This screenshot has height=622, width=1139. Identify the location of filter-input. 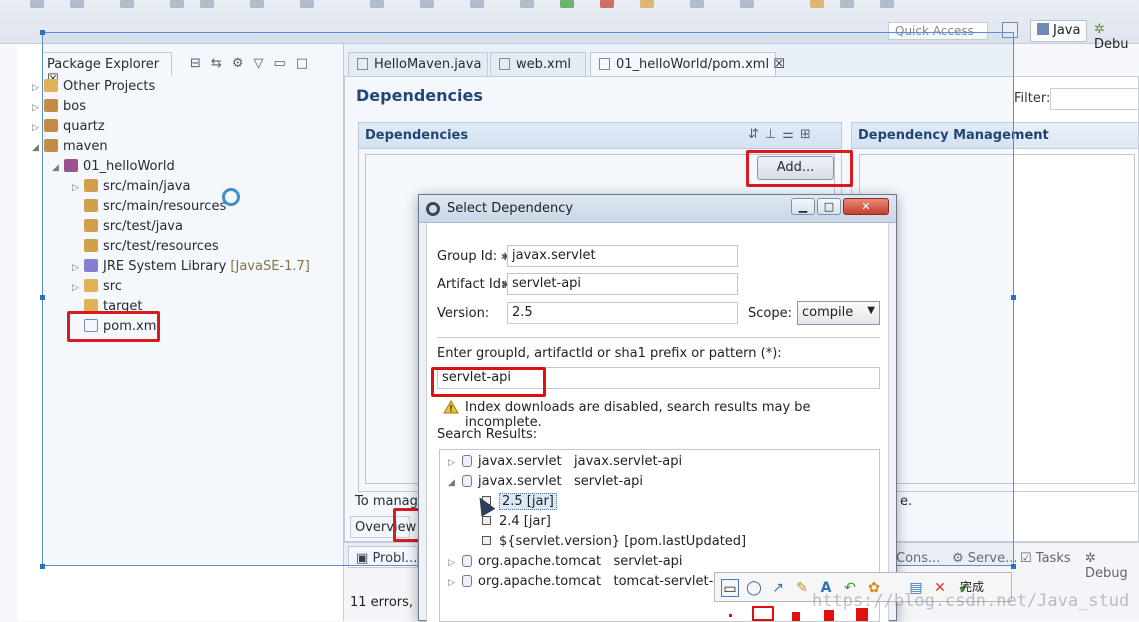
(1094, 99).